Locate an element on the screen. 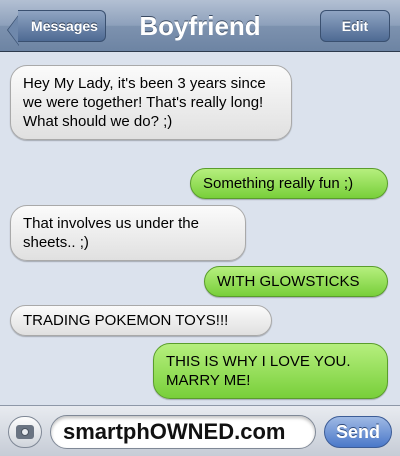 Image resolution: width=400 pixels, height=456 pixels. navigation-bar: Messages Boyfriend Edit is located at coordinates (200, 26).